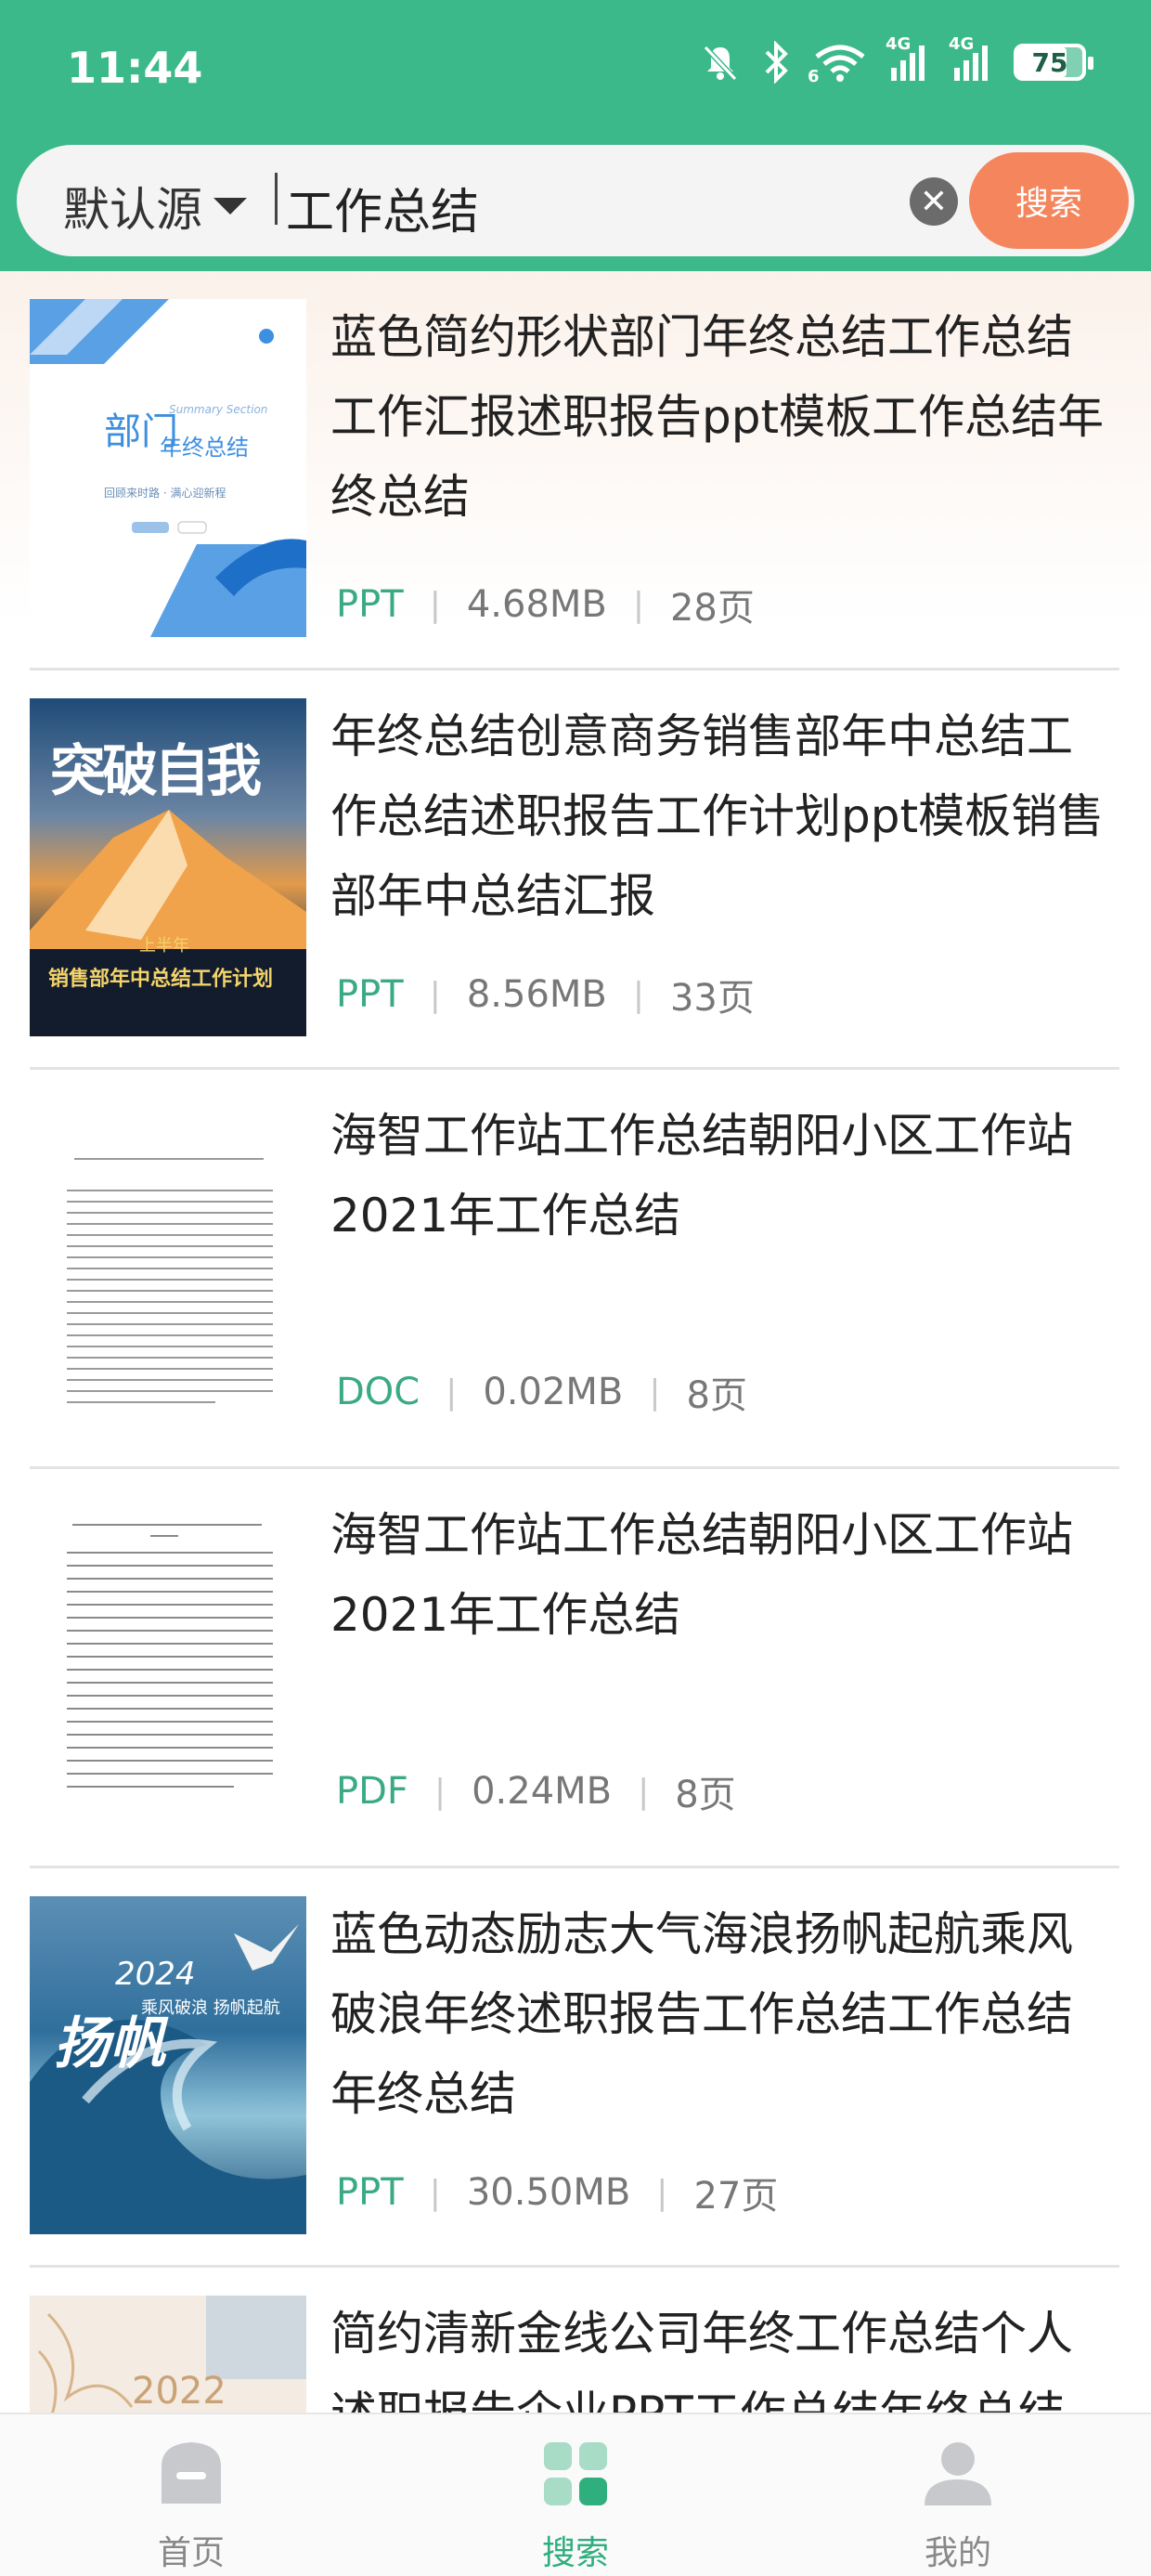  I want to click on result-thumbnail: 部门 年终总结 Summary Section 回顾来时路 · 满心迎新程, so click(168, 468).